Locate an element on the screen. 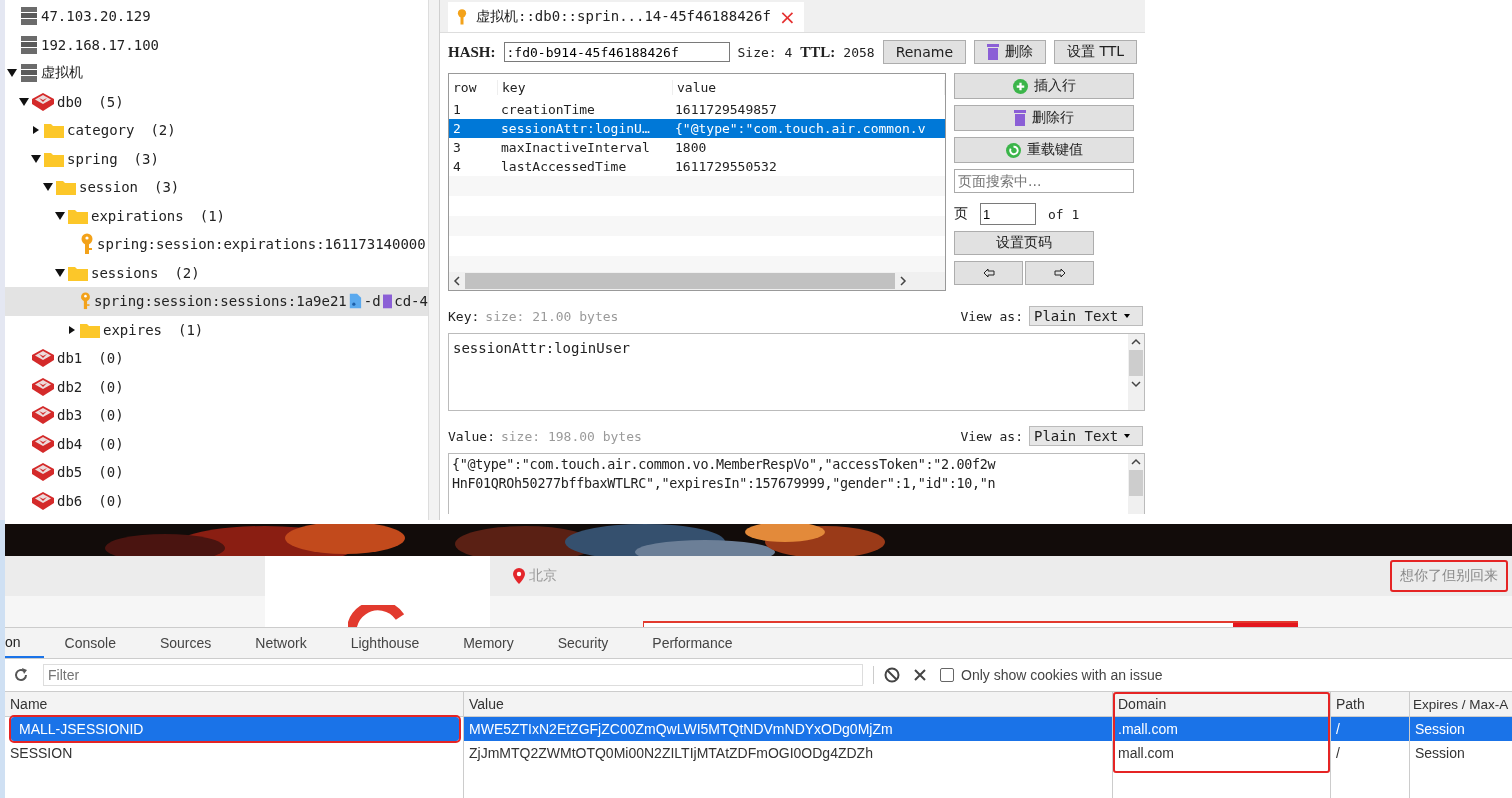  toolbar-button: Rename is located at coordinates (924, 52).